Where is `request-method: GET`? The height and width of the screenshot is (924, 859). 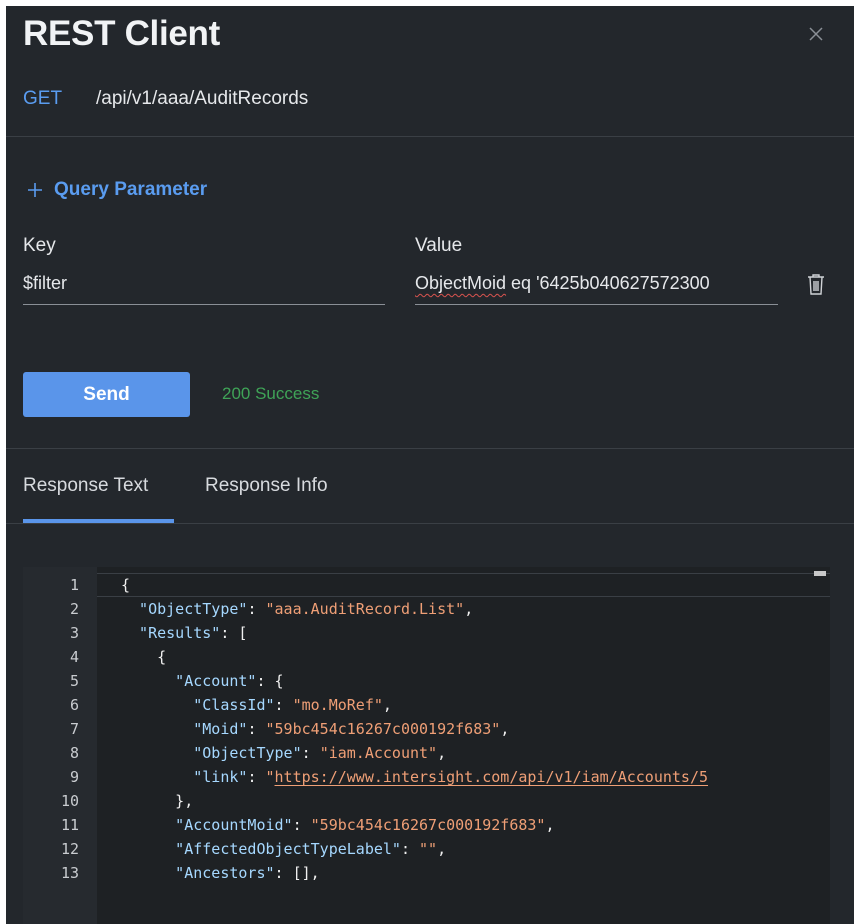
request-method: GET is located at coordinates (43, 98).